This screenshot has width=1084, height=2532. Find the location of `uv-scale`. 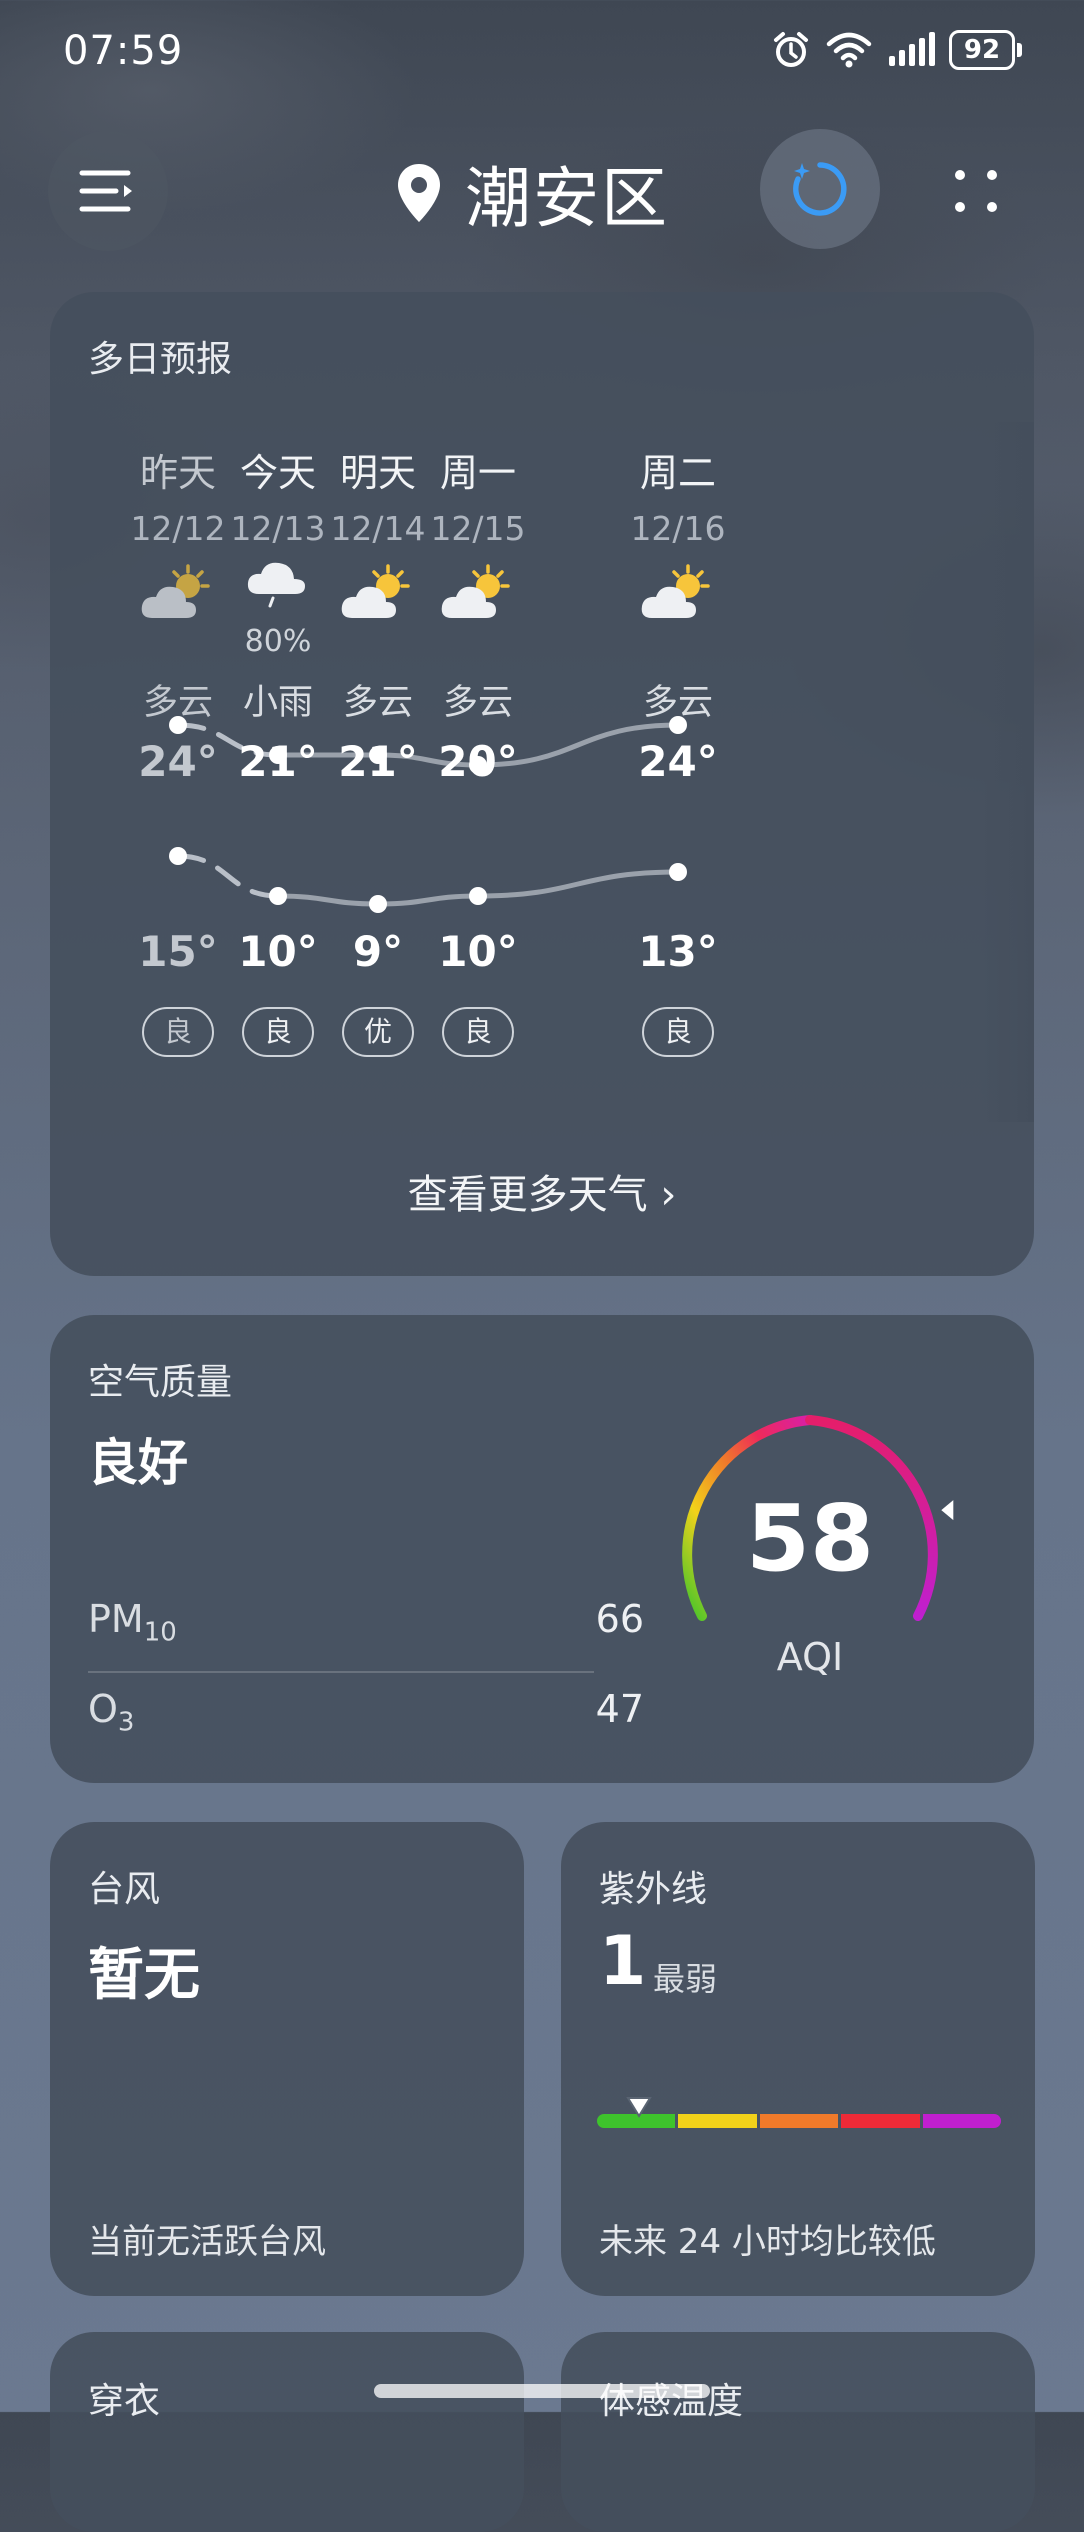

uv-scale is located at coordinates (799, 2121).